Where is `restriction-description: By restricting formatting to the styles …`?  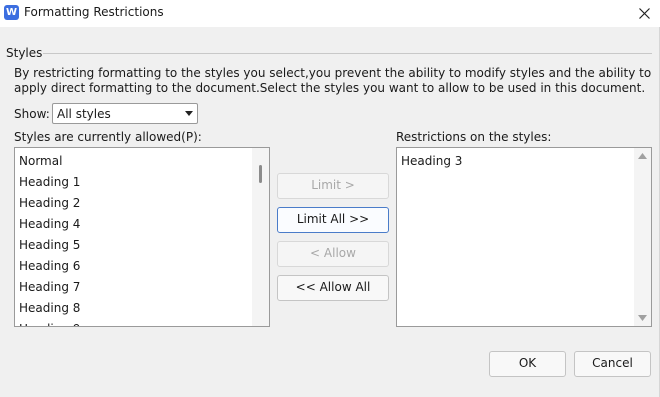
restriction-description: By restricting formatting to the styles … is located at coordinates (333, 80).